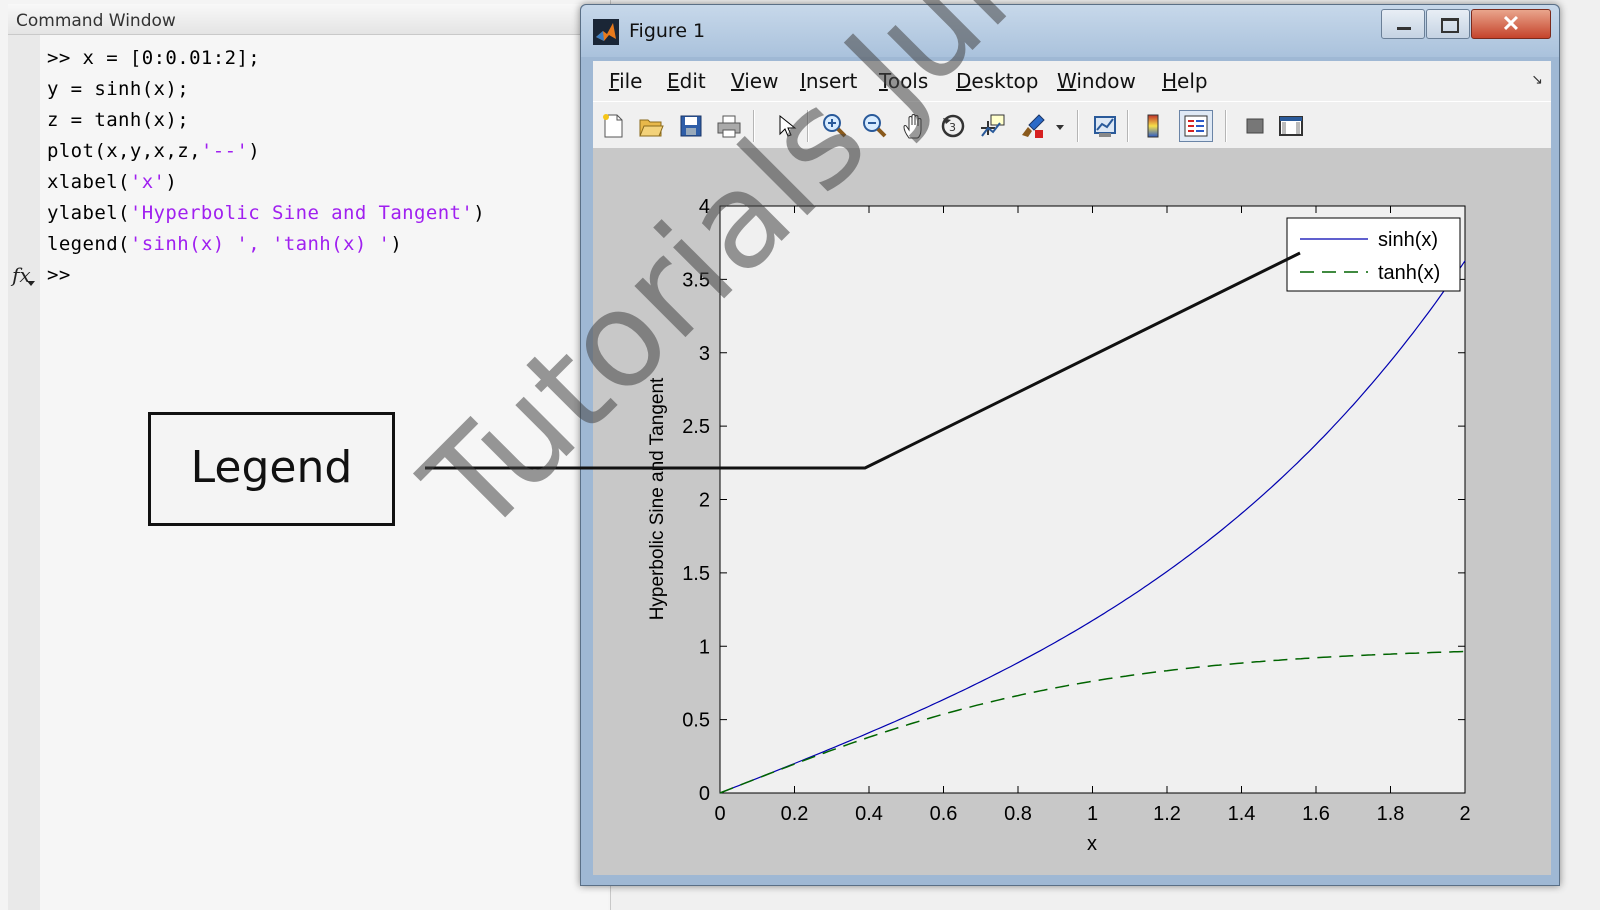 This screenshot has width=1600, height=910. What do you see at coordinates (835, 126) in the screenshot?
I see `zoom-in-icon` at bounding box center [835, 126].